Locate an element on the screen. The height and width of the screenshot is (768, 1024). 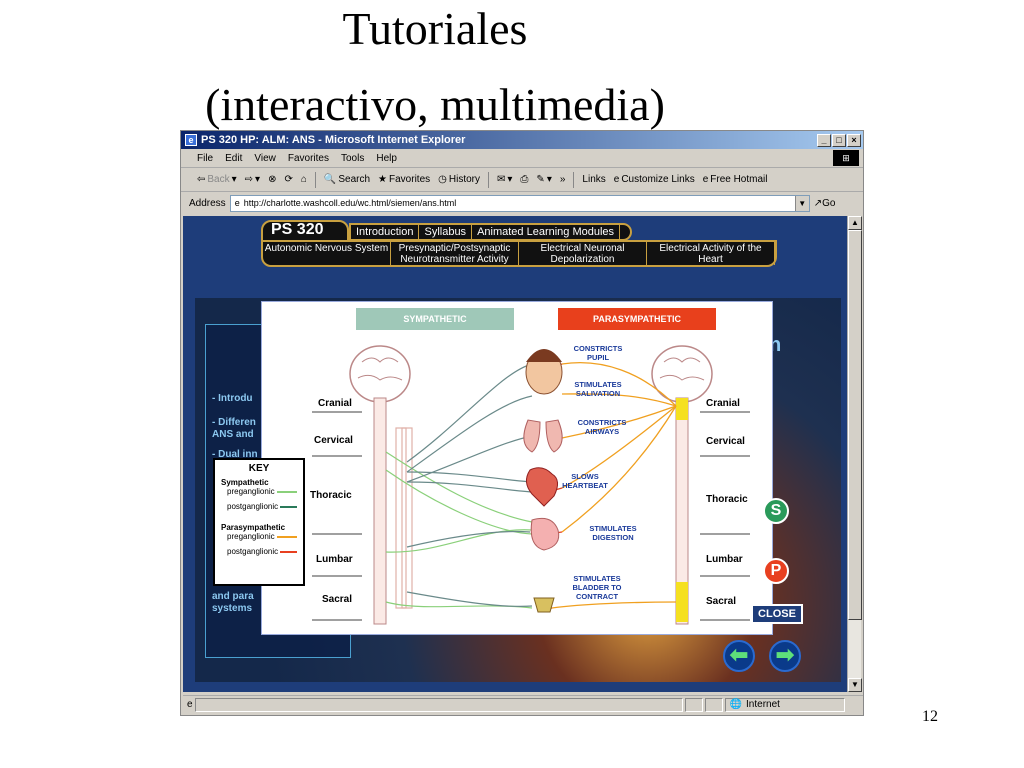
mail-button: ✉ ▾ is located at coordinates (504, 179).